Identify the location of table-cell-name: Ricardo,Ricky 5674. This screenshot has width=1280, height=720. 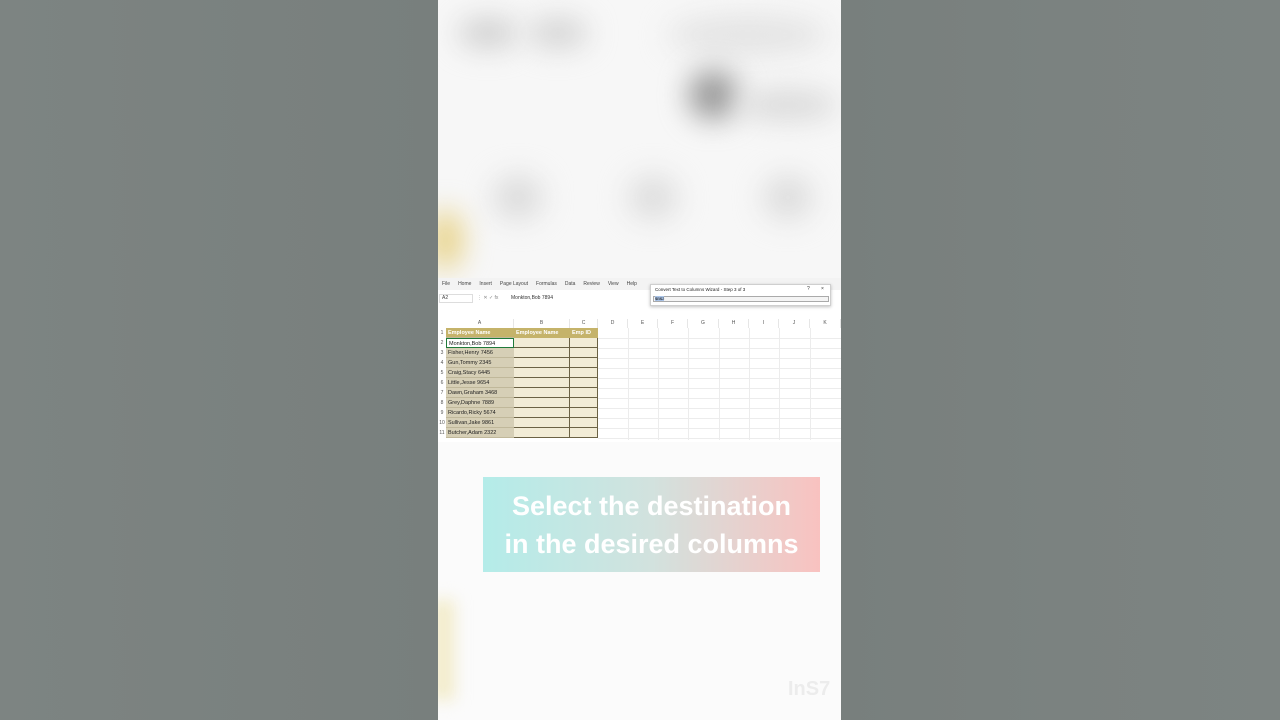
(480, 413).